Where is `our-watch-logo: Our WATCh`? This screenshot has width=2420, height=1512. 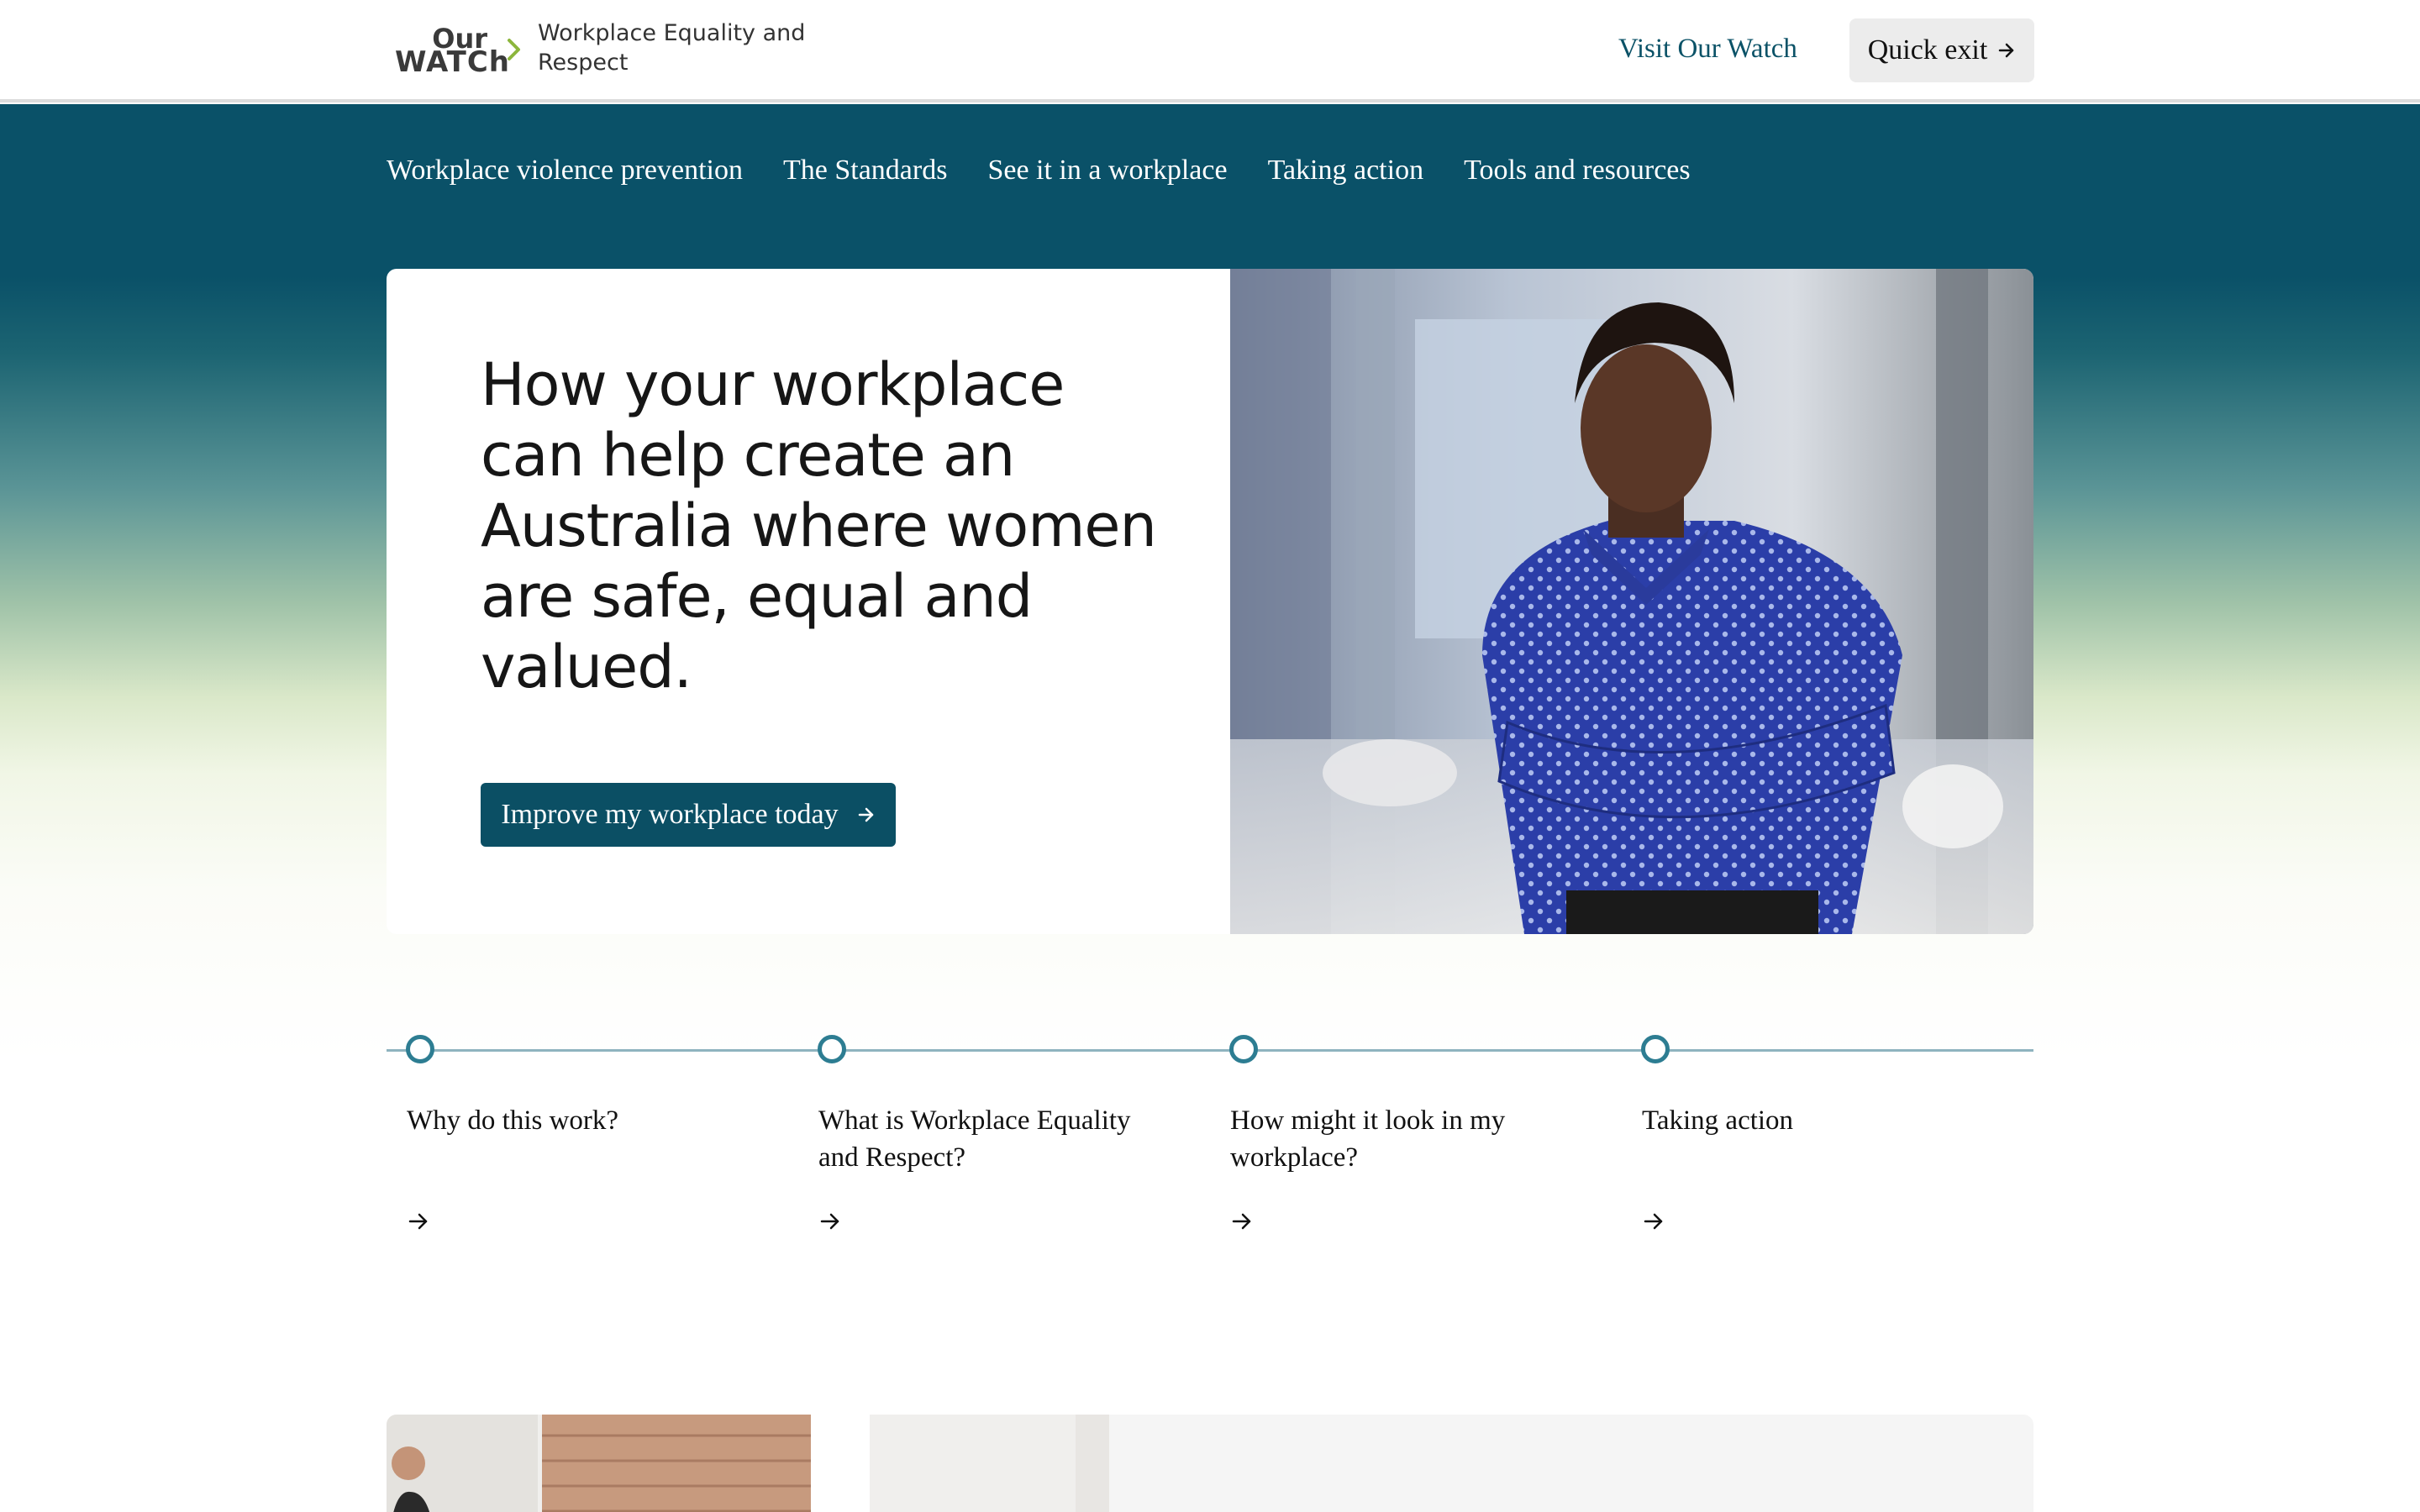
our-watch-logo: Our WATCh is located at coordinates (451, 51).